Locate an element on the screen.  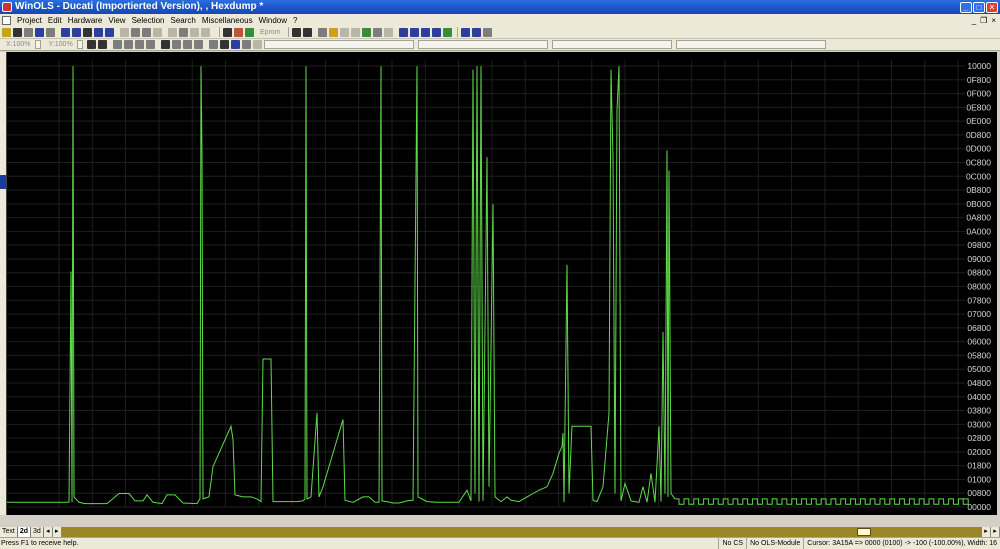
width-32-icon is located at coordinates (139, 44).